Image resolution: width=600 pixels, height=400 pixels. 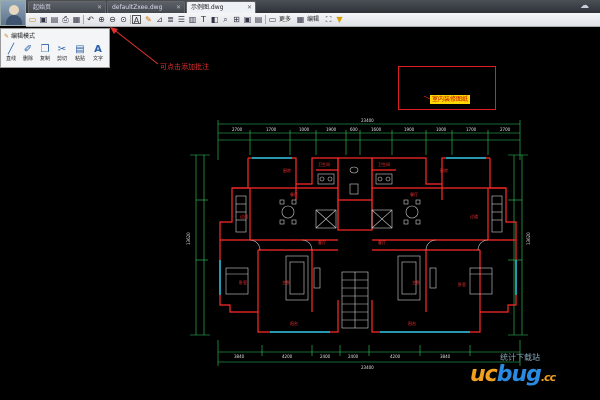 I want to click on dim-label: 1600, so click(x=376, y=129).